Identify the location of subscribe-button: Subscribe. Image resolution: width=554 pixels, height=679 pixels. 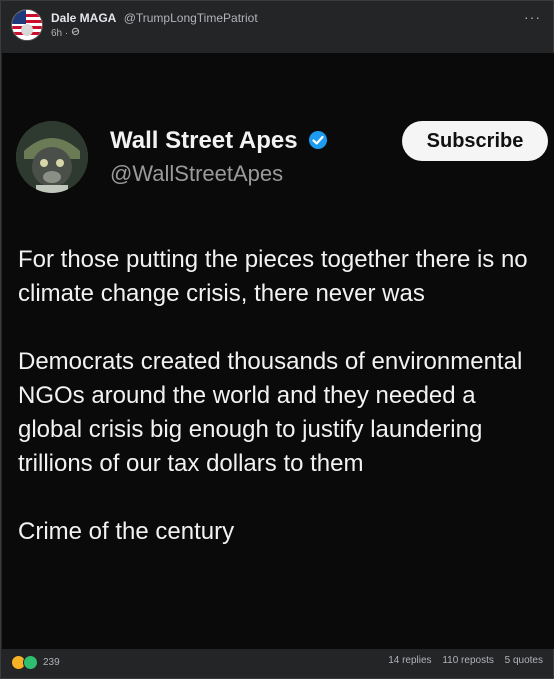
(475, 141).